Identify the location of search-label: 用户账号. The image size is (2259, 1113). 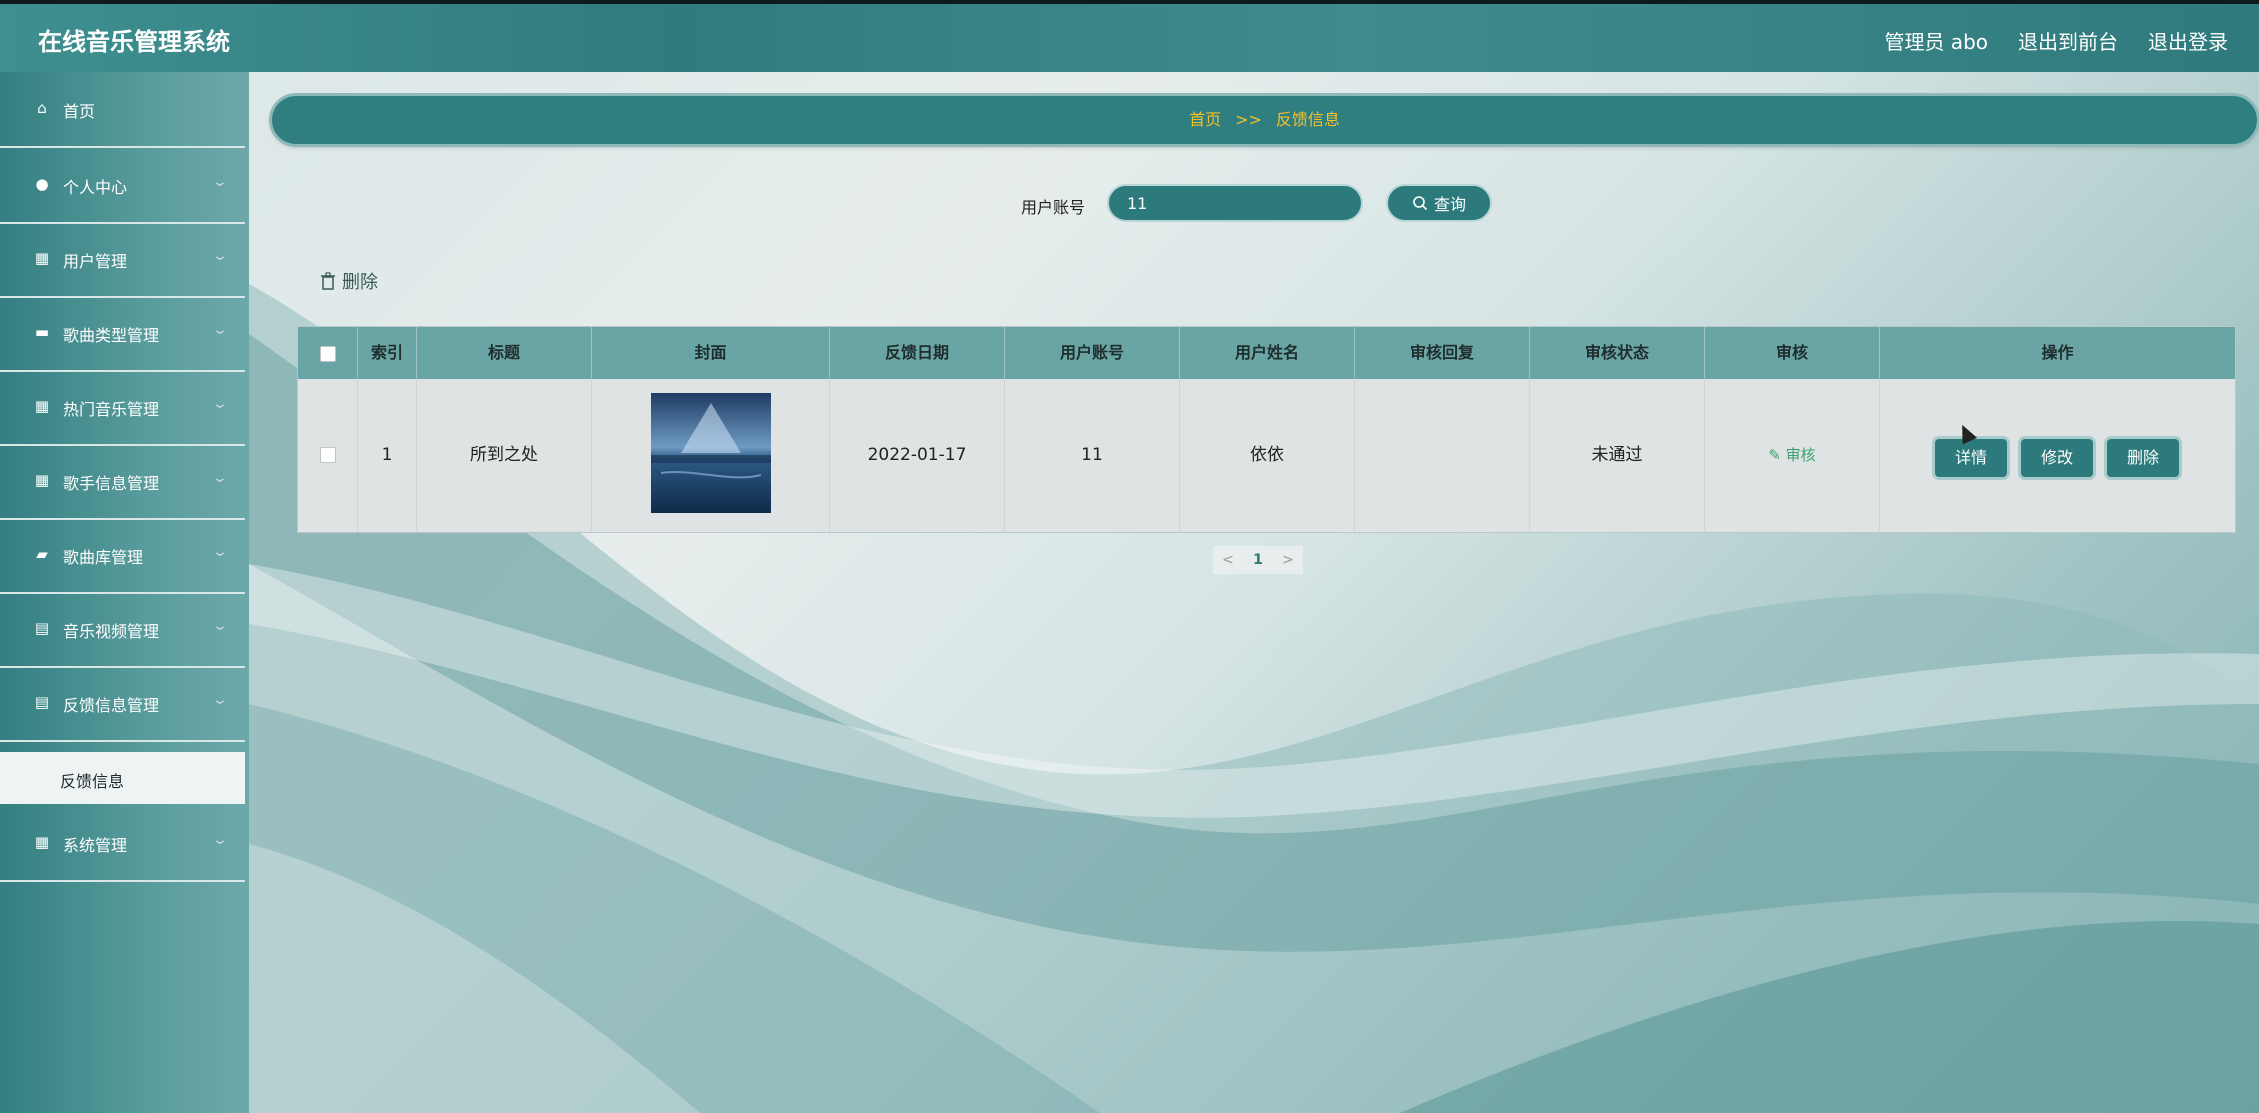
(1053, 207).